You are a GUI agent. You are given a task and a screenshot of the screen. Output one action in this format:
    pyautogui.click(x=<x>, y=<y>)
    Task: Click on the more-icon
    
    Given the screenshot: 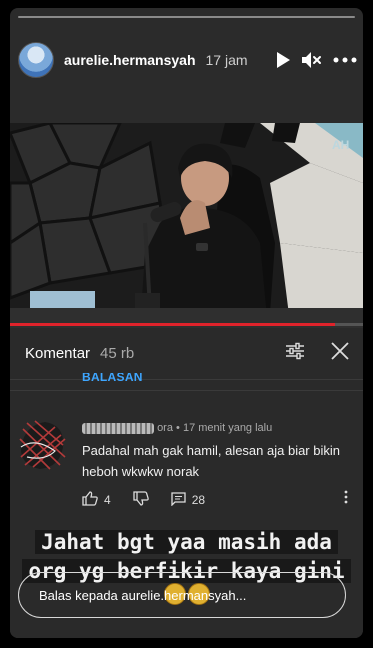 What is the action you would take?
    pyautogui.click(x=345, y=60)
    